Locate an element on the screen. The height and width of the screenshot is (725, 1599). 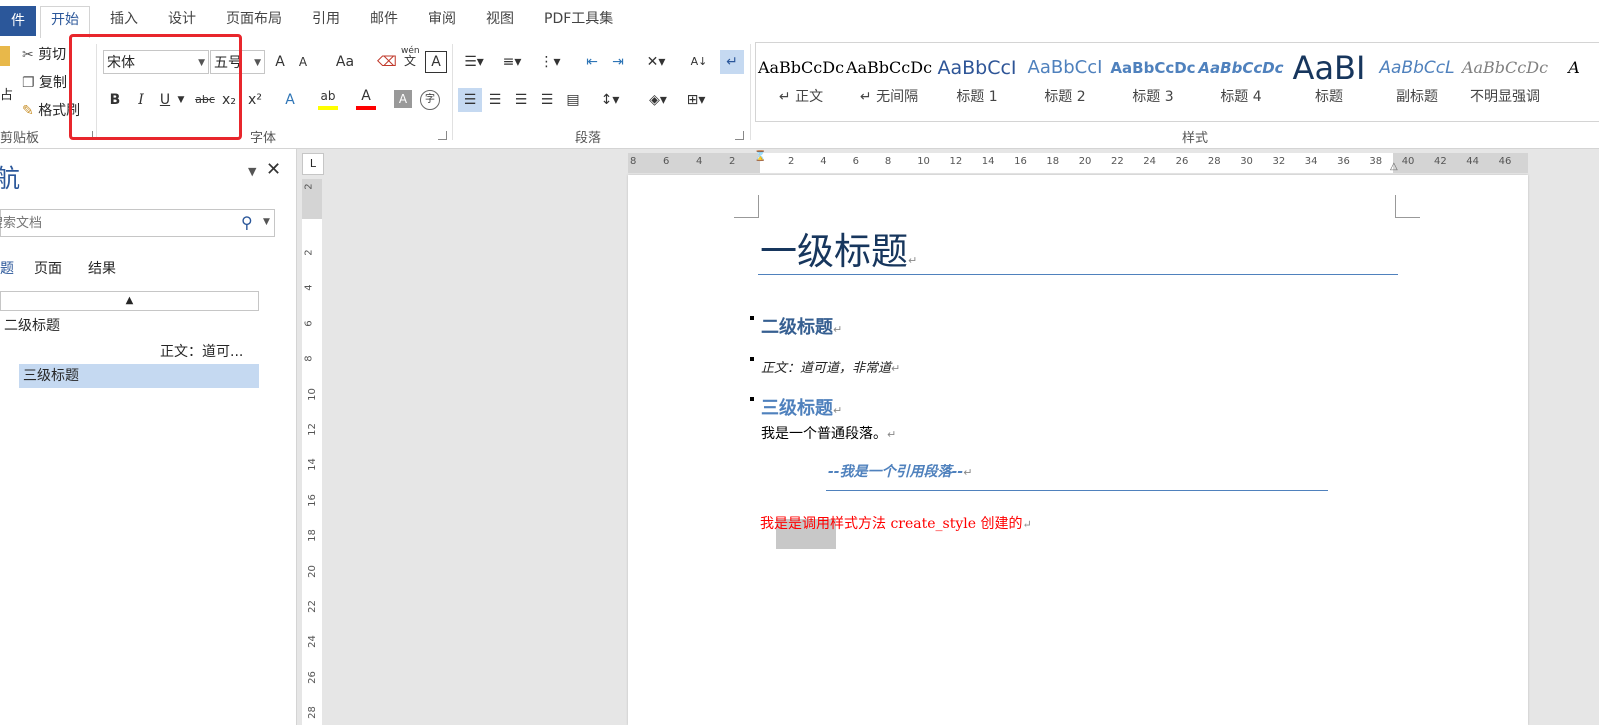
superscript-button: x² is located at coordinates (255, 100).